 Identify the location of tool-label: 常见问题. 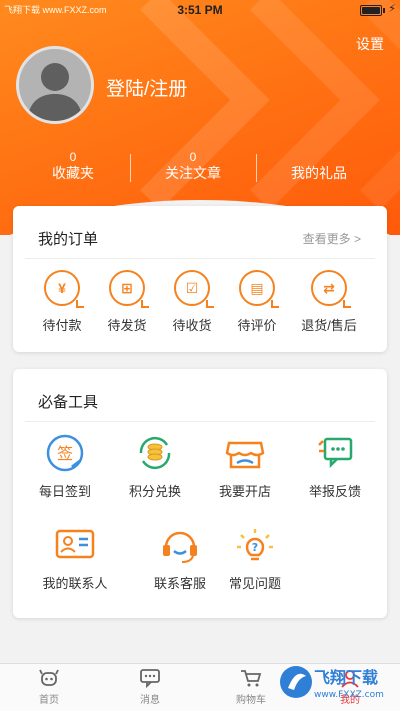
(254, 583).